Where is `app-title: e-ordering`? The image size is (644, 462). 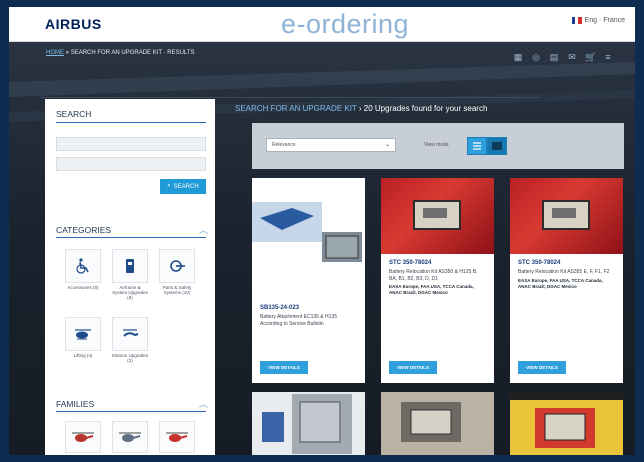 app-title: e-ordering is located at coordinates (345, 24).